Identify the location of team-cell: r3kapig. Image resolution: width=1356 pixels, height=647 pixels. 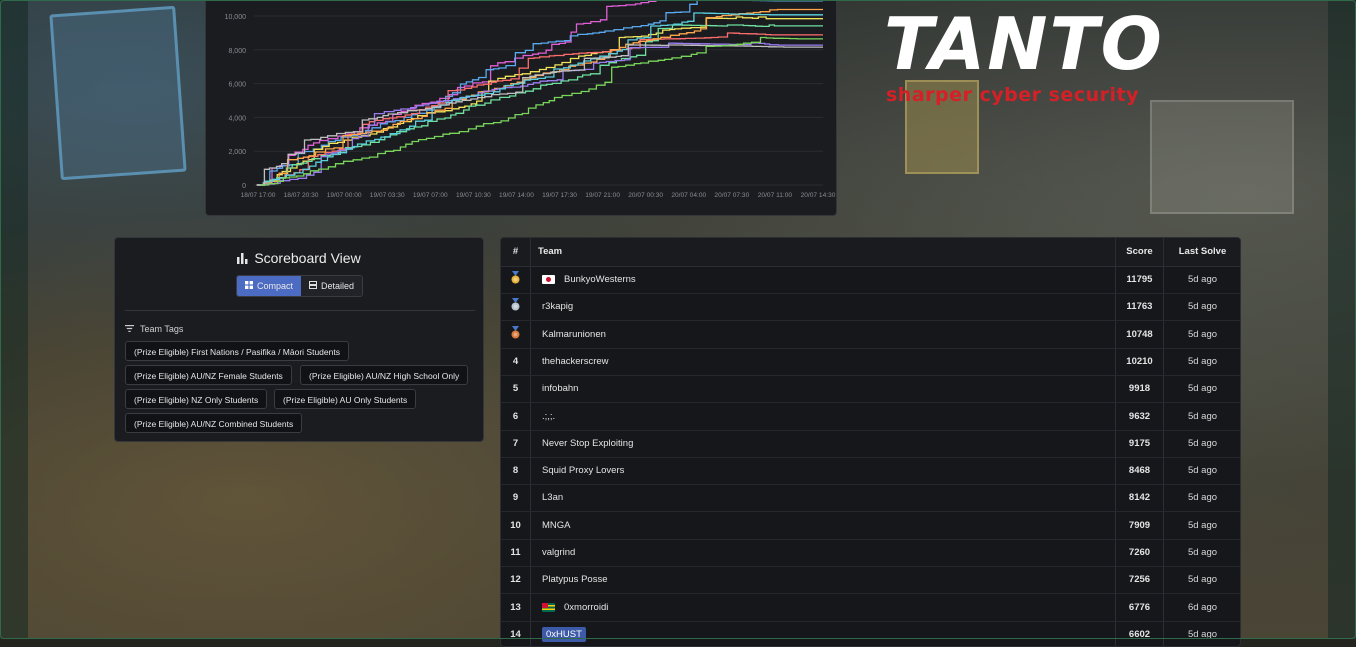
(557, 306).